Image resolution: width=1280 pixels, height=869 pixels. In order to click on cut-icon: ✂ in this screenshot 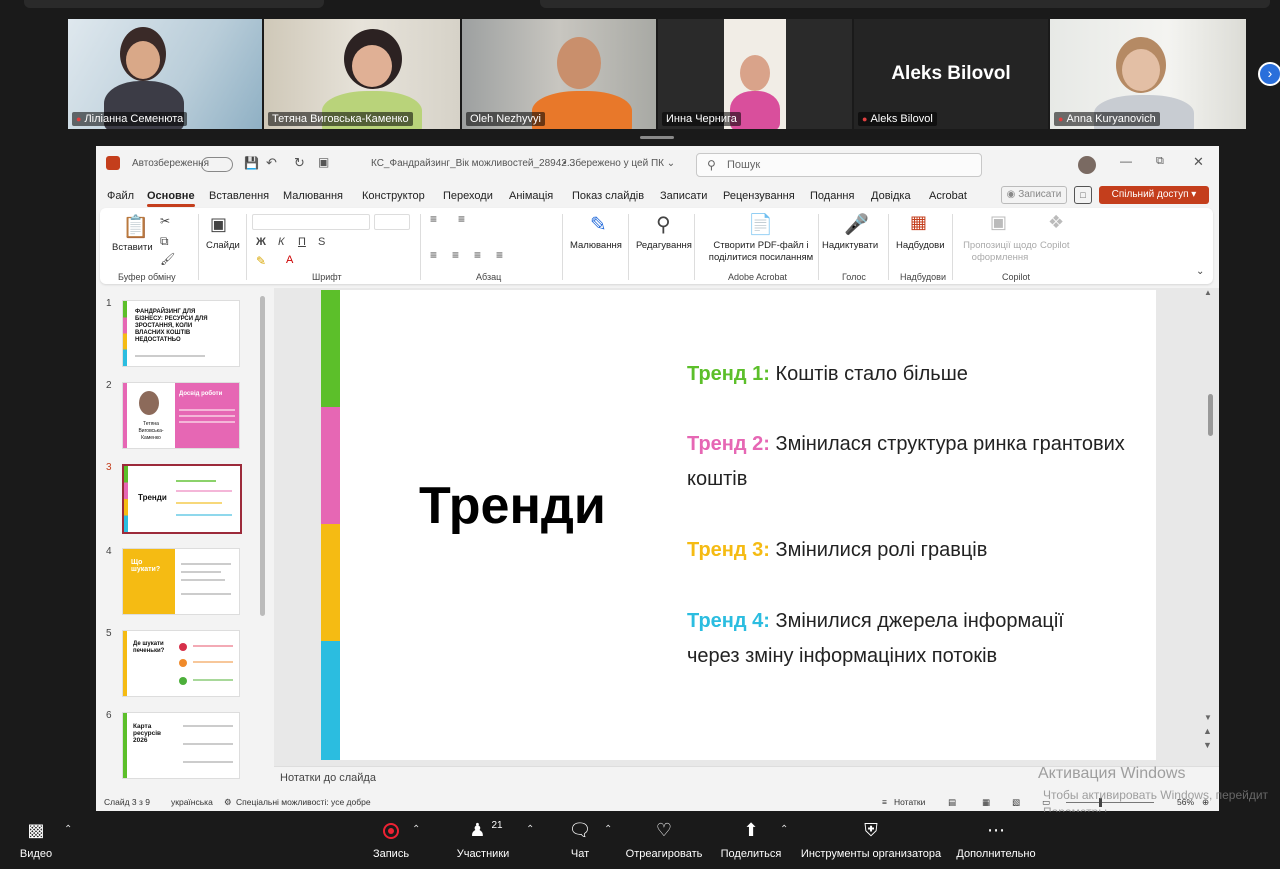, I will do `click(165, 221)`.